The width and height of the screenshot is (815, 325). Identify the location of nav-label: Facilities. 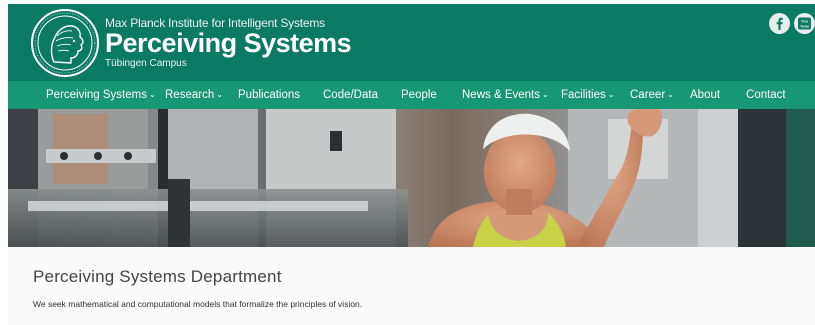
(583, 95).